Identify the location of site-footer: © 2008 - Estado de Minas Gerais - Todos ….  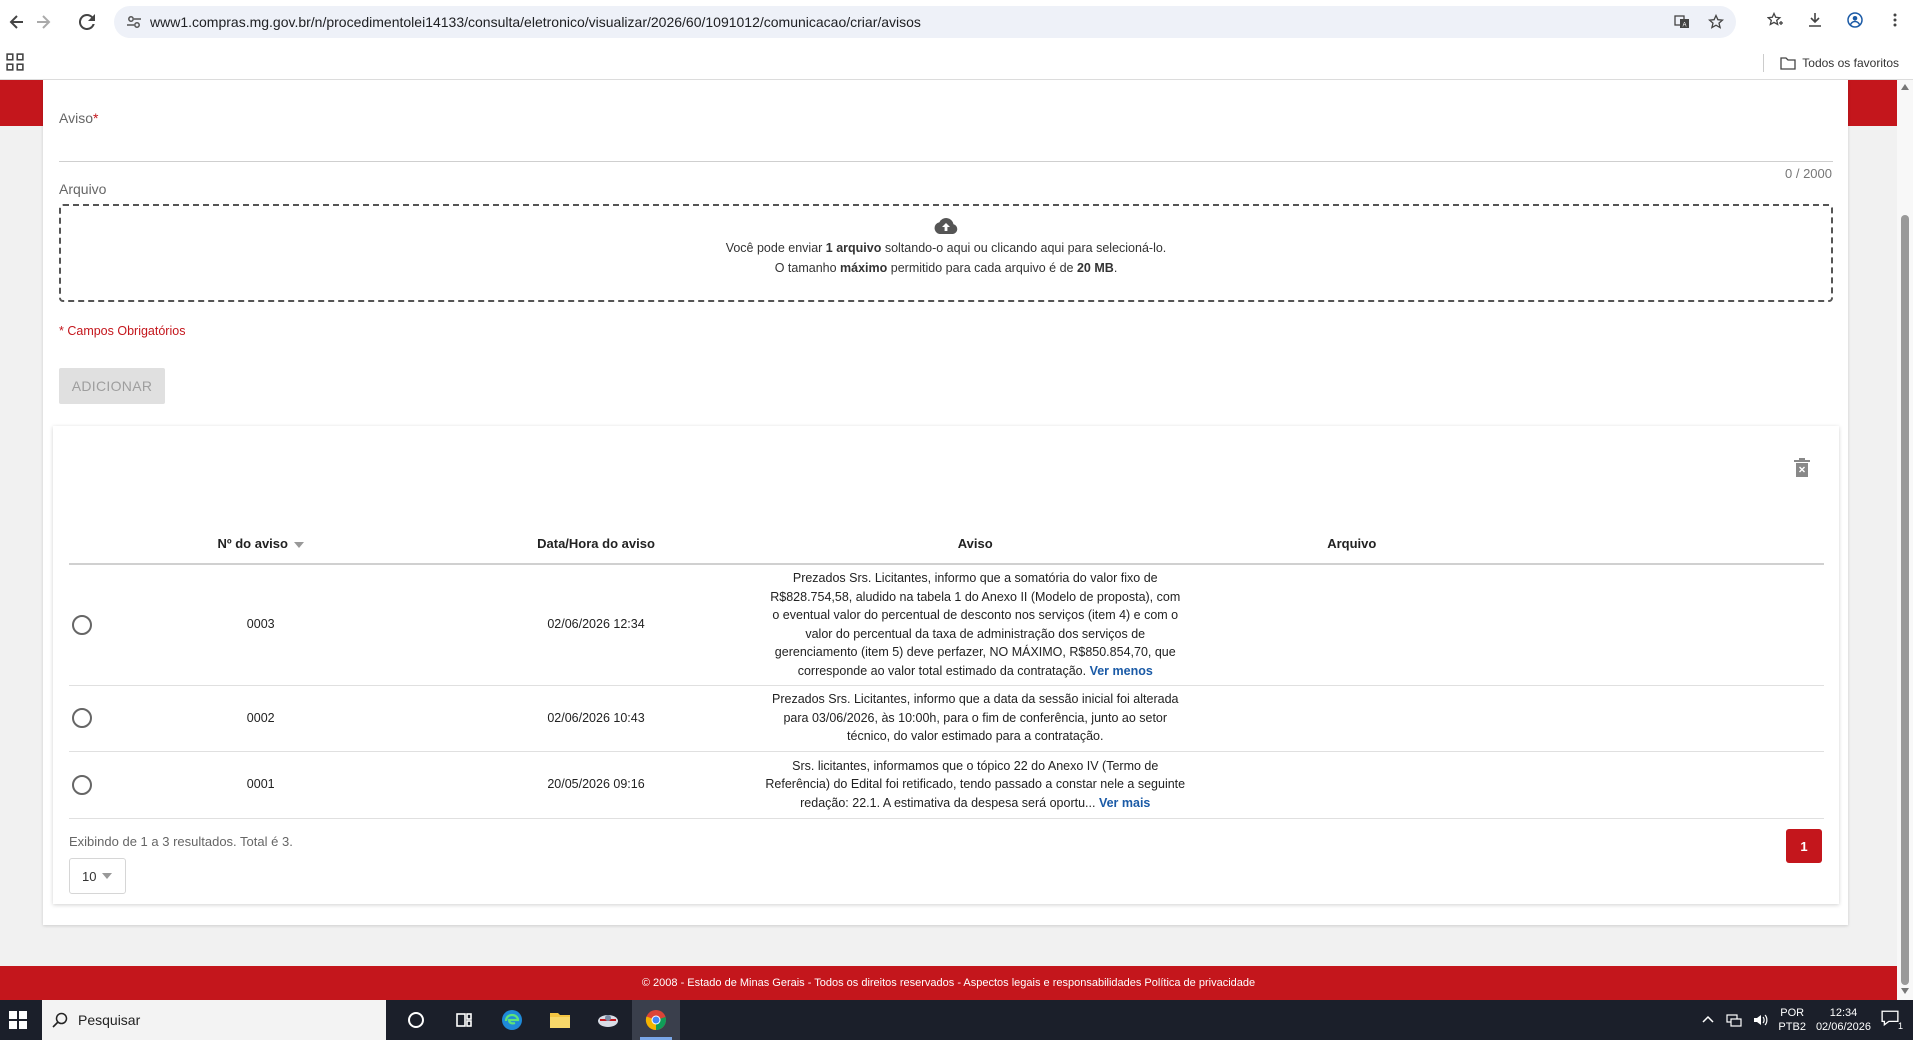
(948, 983).